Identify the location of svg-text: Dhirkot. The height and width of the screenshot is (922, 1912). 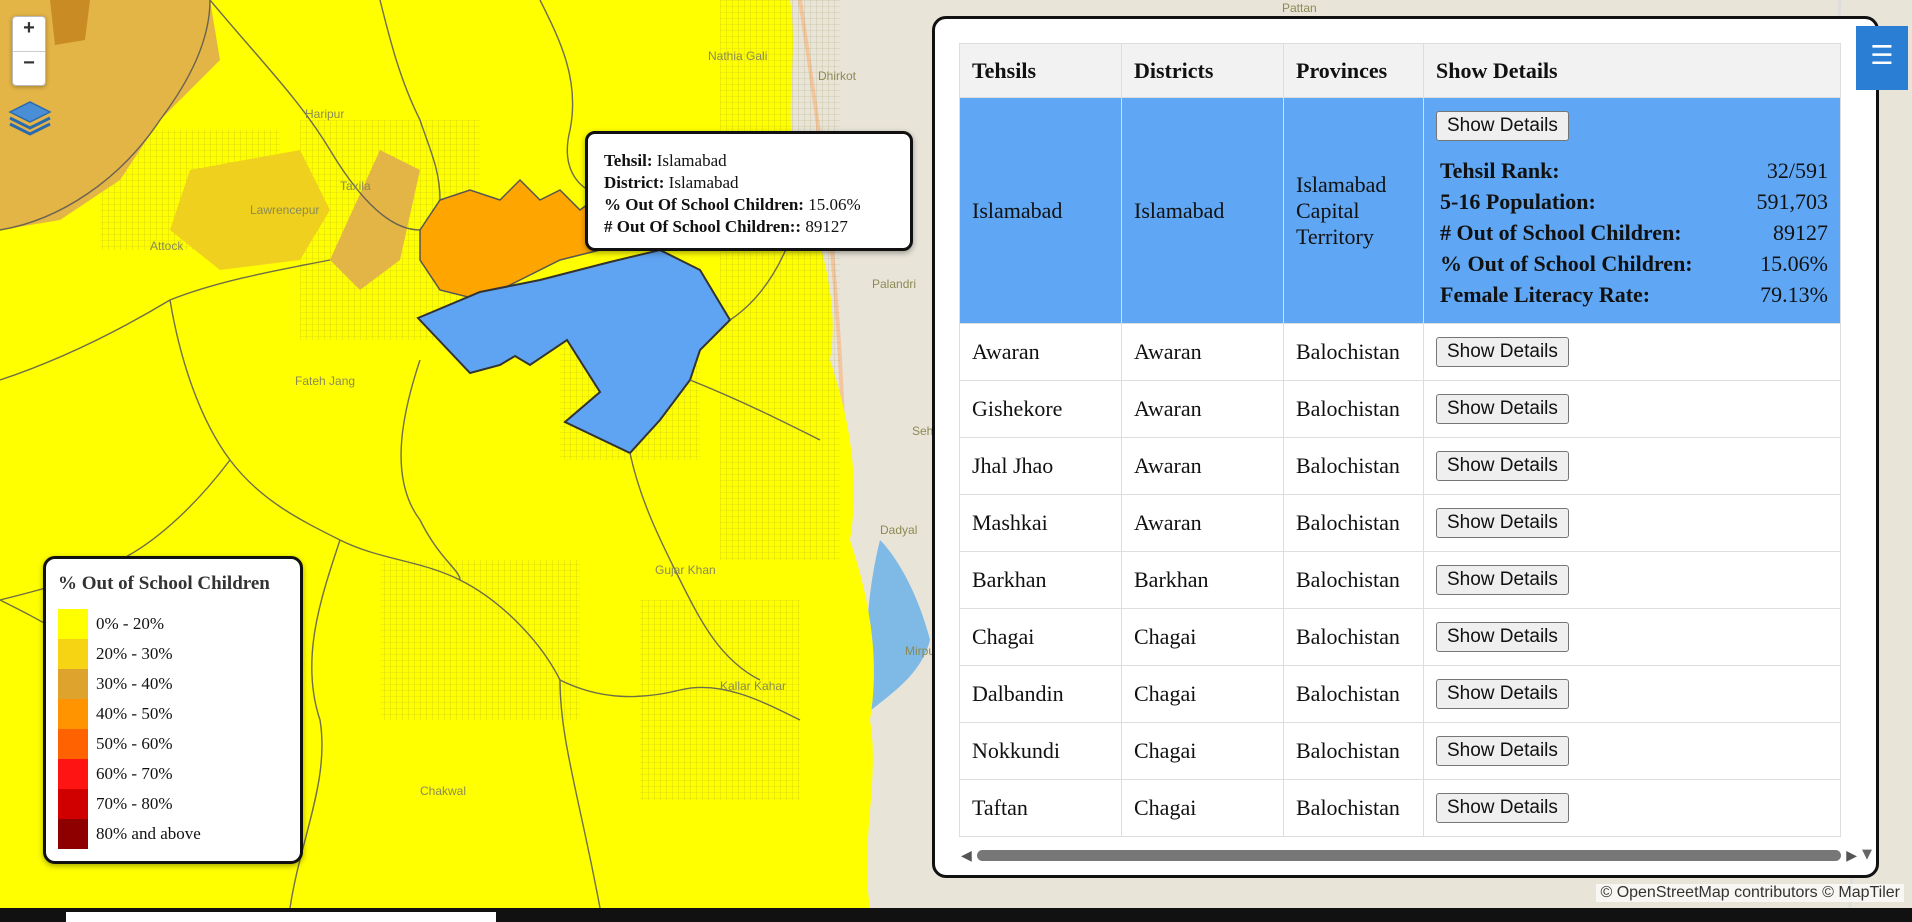
(837, 76).